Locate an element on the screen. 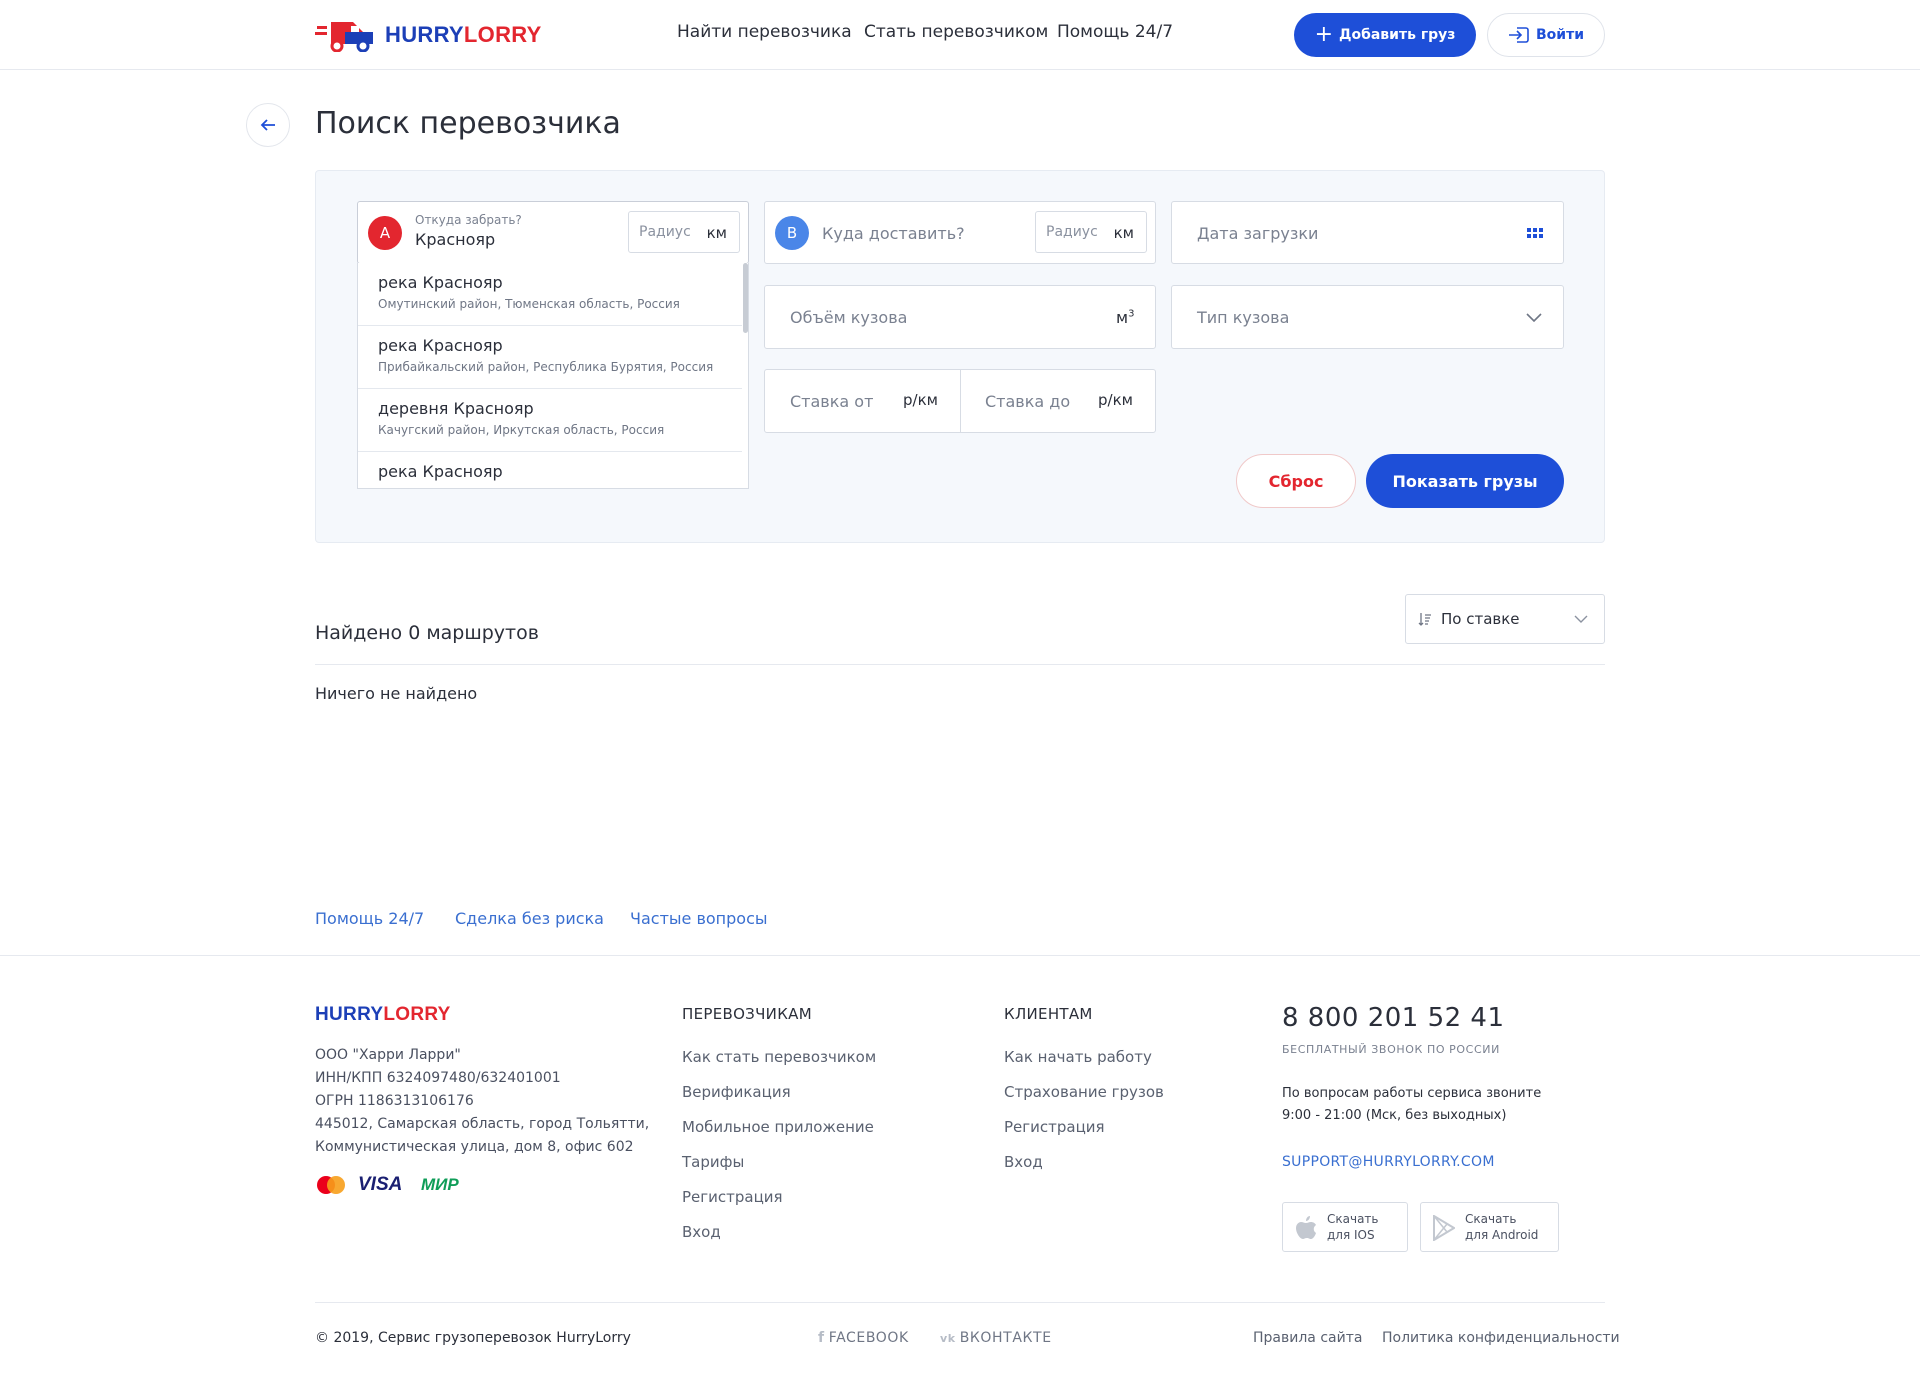 This screenshot has width=1920, height=1373. clients-link: Регистрация is located at coordinates (1054, 1127).